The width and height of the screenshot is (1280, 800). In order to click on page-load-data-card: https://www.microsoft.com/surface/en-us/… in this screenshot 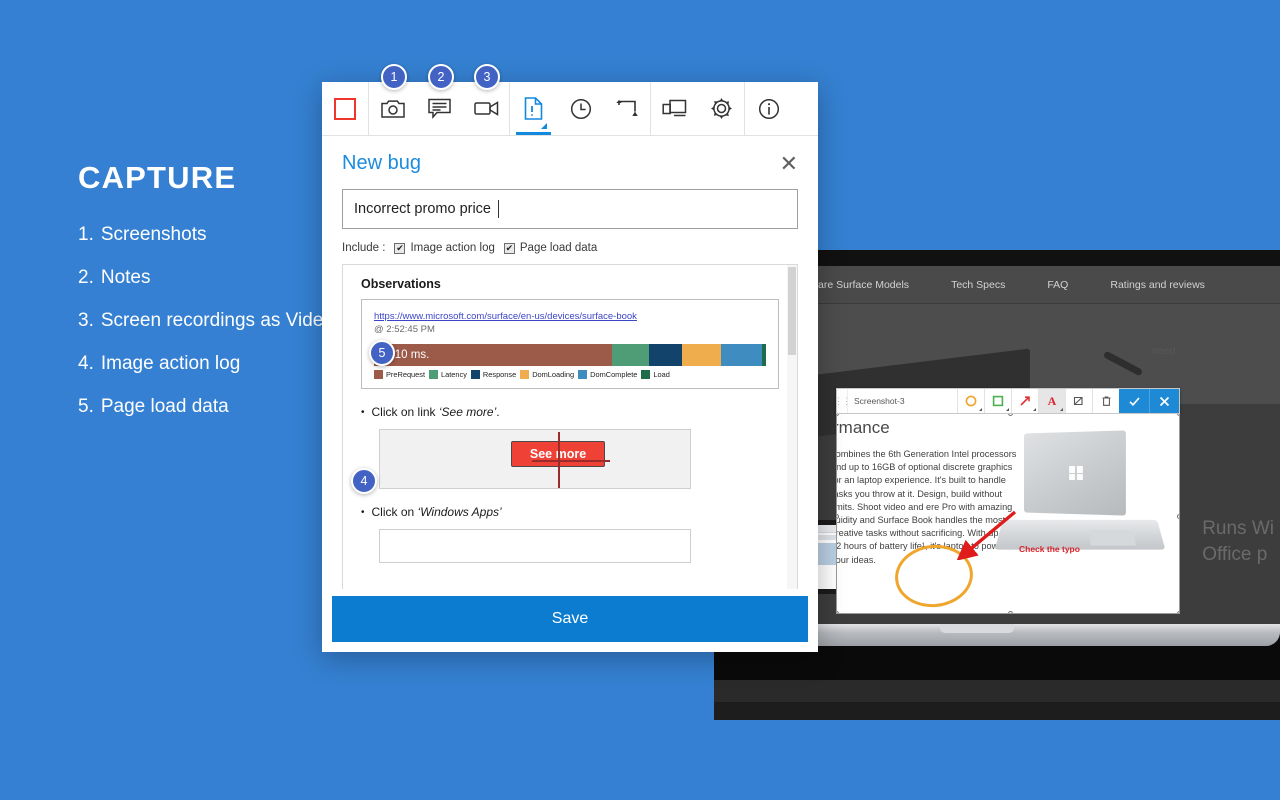, I will do `click(570, 344)`.